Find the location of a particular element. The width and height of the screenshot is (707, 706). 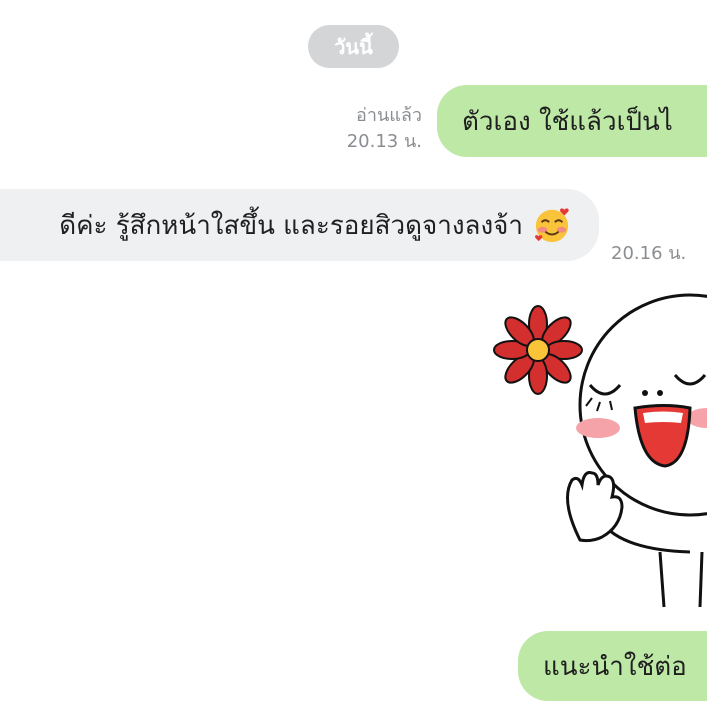

outgoing-message-bubble: แนะนำใช้ต่อ is located at coordinates (612, 666).